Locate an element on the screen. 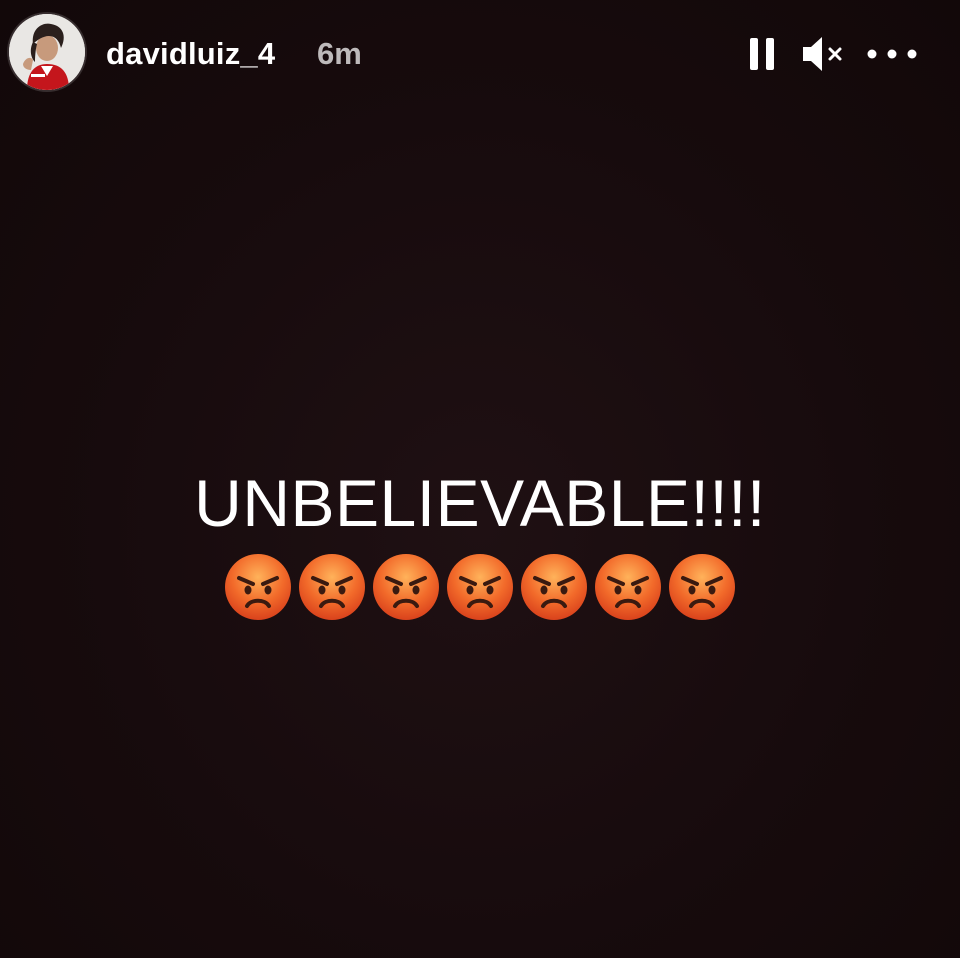 The height and width of the screenshot is (958, 960). muted-speaker-icon is located at coordinates (822, 54).